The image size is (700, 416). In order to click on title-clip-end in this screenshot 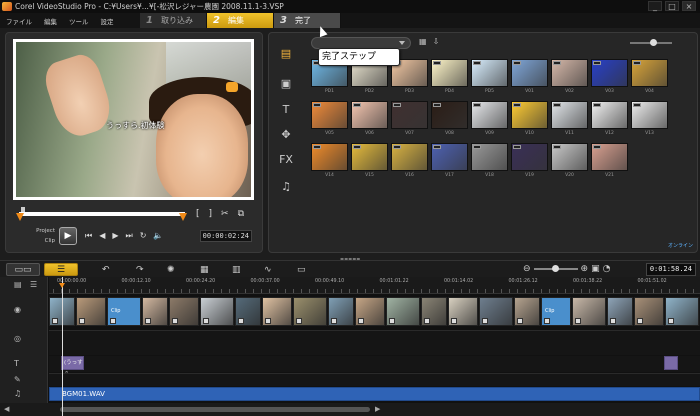, I will do `click(671, 363)`.